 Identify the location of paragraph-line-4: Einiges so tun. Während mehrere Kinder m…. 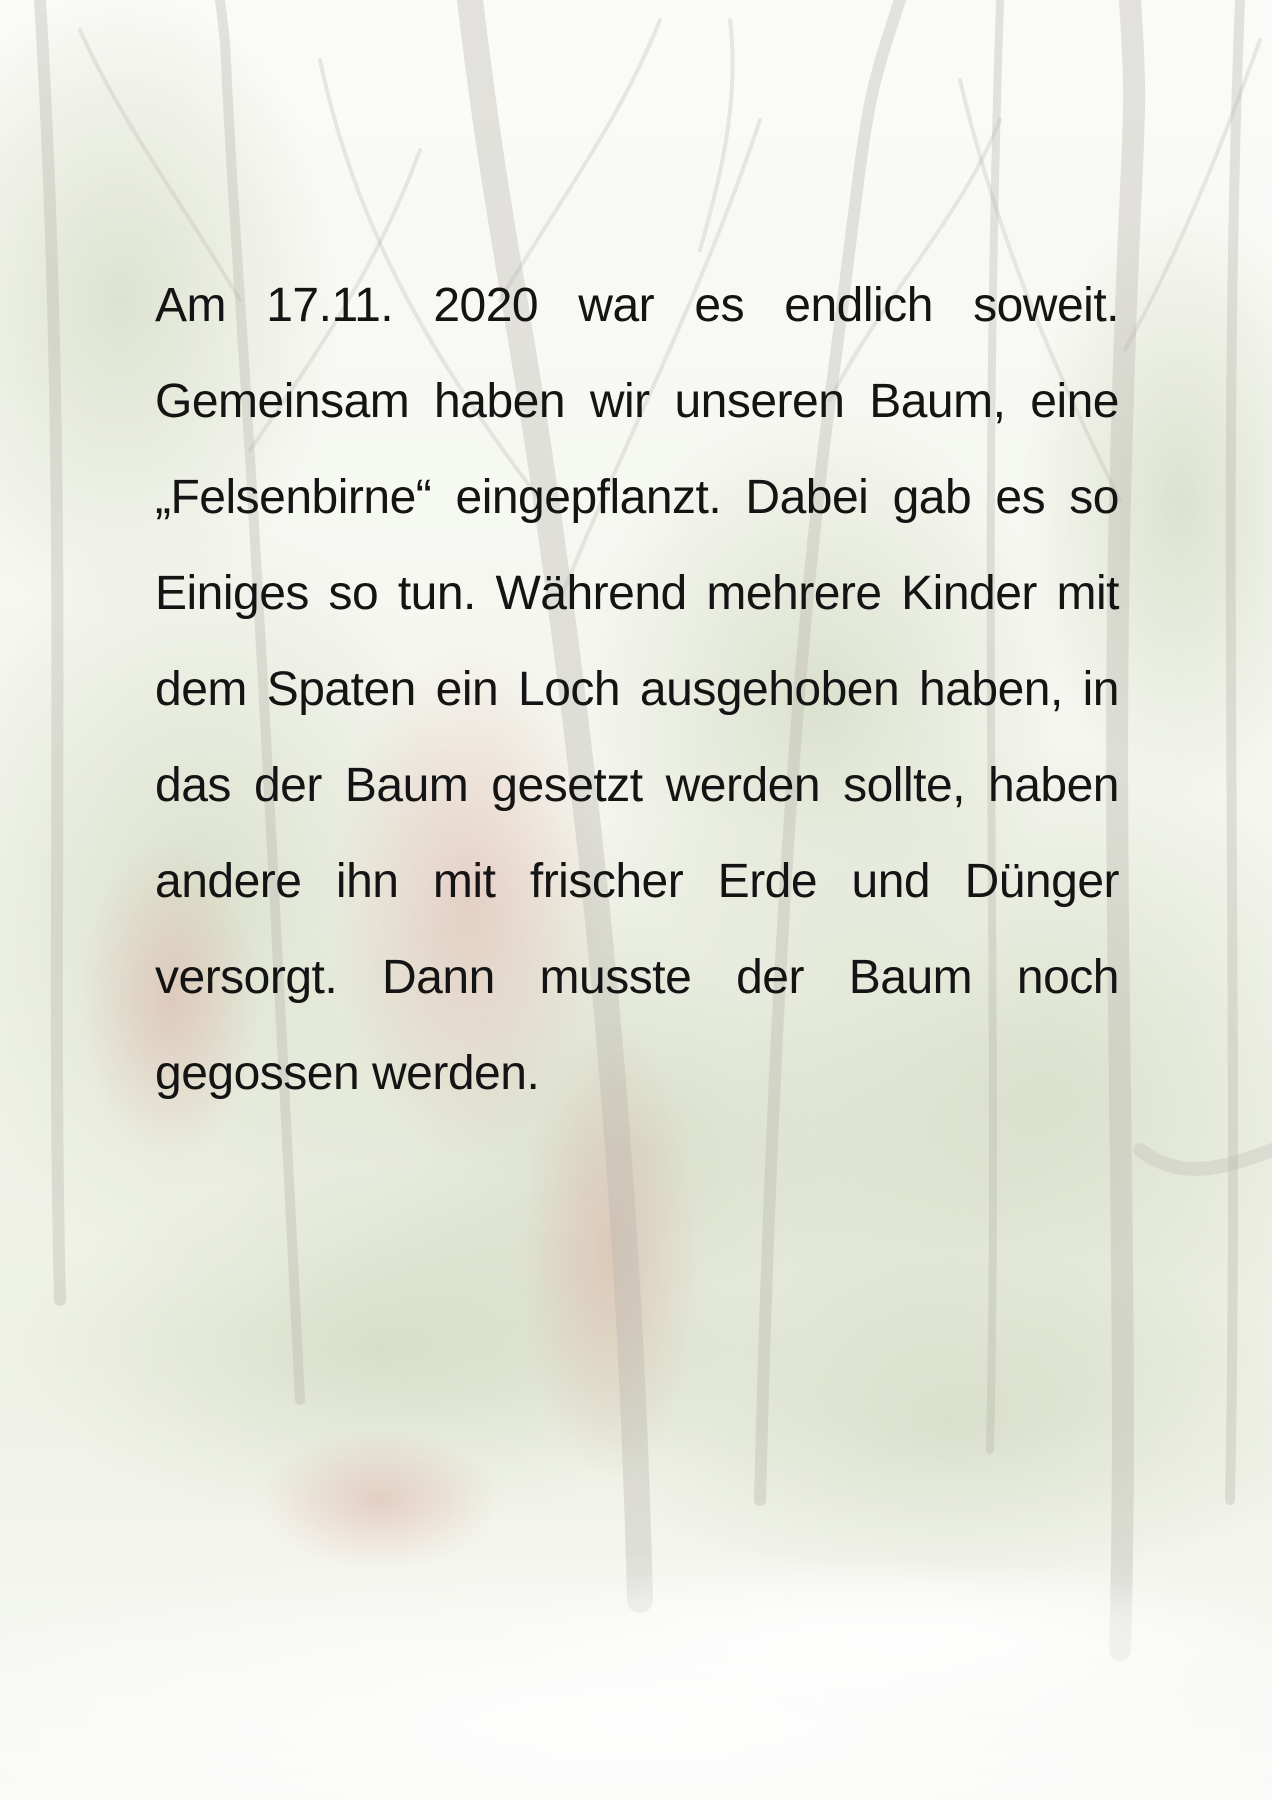
(637, 593).